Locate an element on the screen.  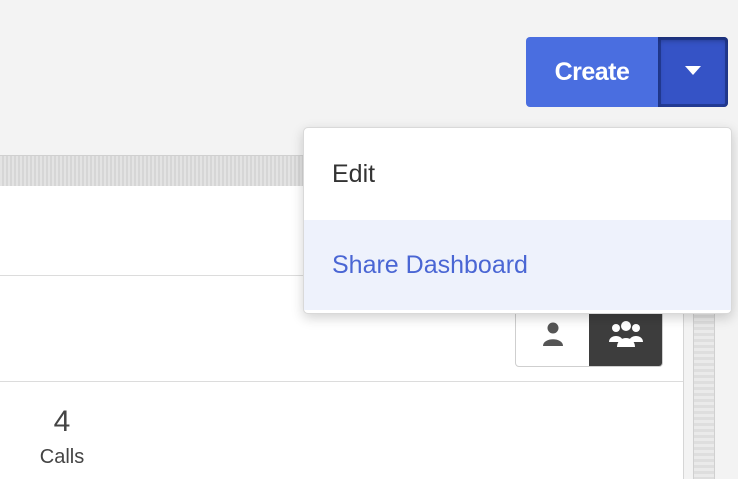
caret-down-icon is located at coordinates (693, 72).